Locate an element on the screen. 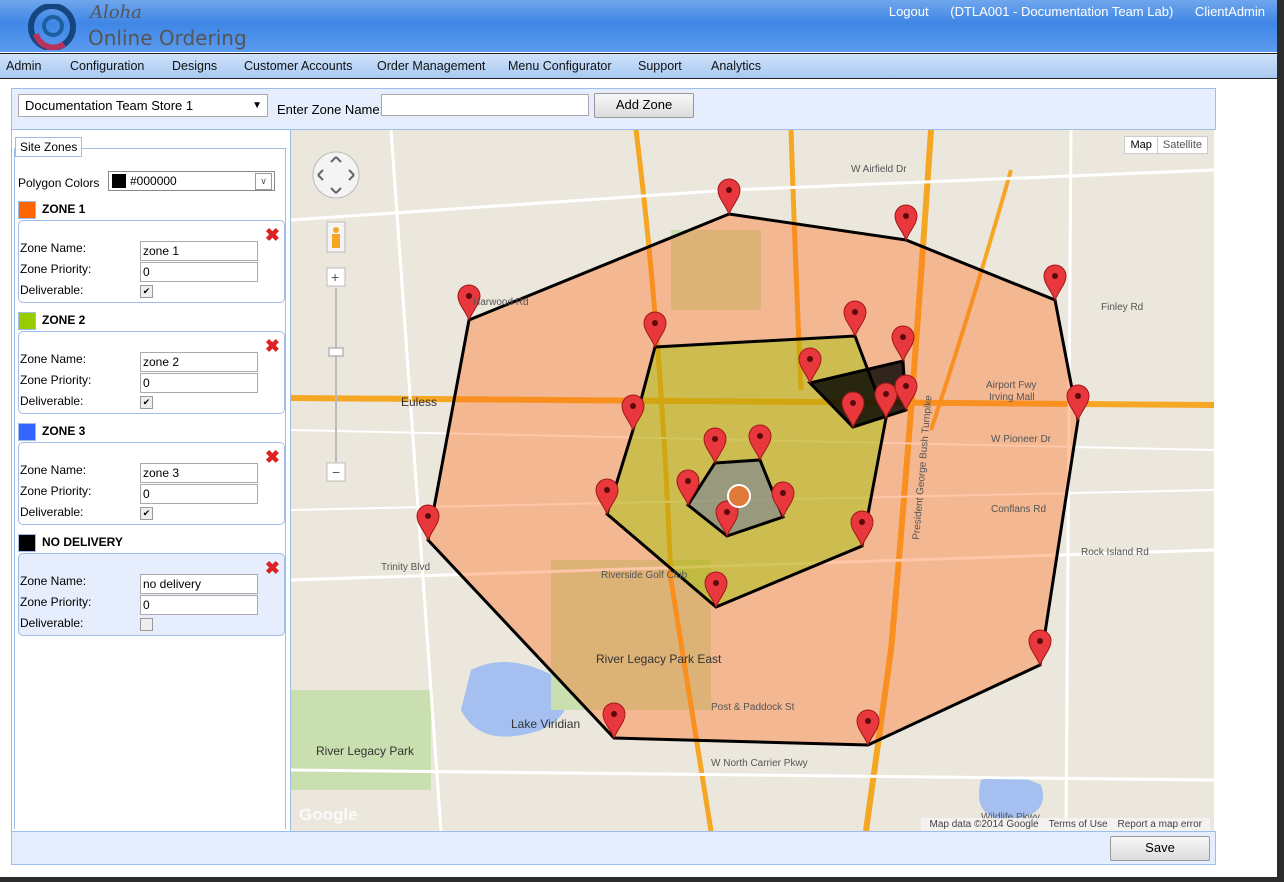  nav-admin: Admin is located at coordinates (23, 66).